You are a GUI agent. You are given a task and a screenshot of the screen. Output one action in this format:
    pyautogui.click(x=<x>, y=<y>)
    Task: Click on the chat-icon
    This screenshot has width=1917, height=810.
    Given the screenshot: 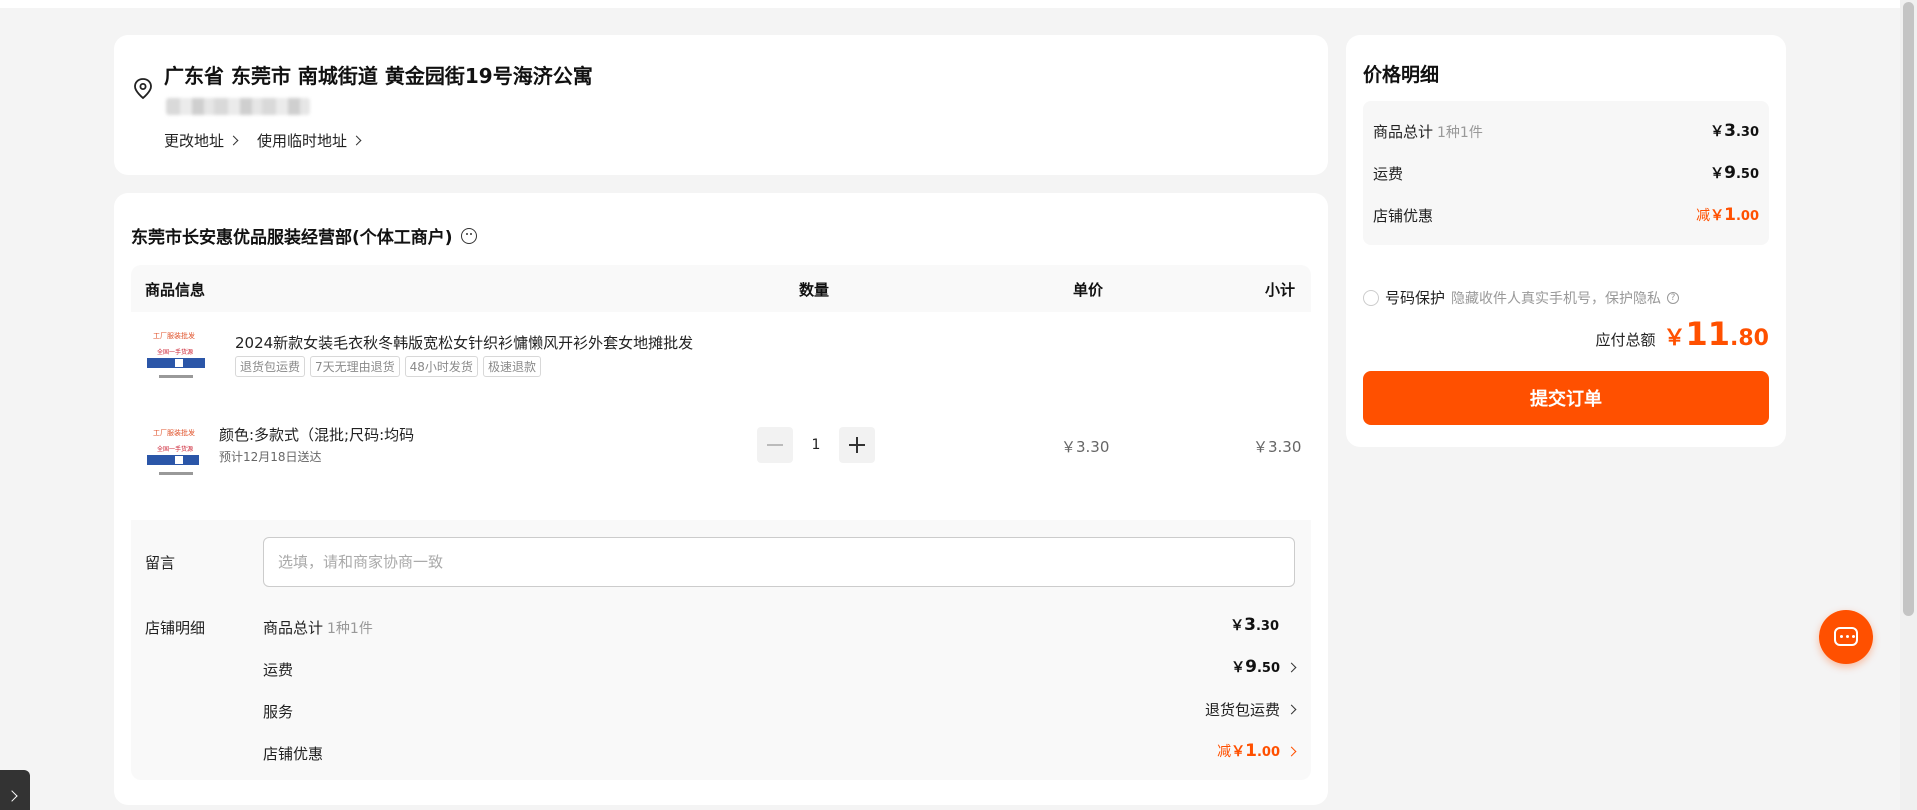 What is the action you would take?
    pyautogui.click(x=1846, y=636)
    